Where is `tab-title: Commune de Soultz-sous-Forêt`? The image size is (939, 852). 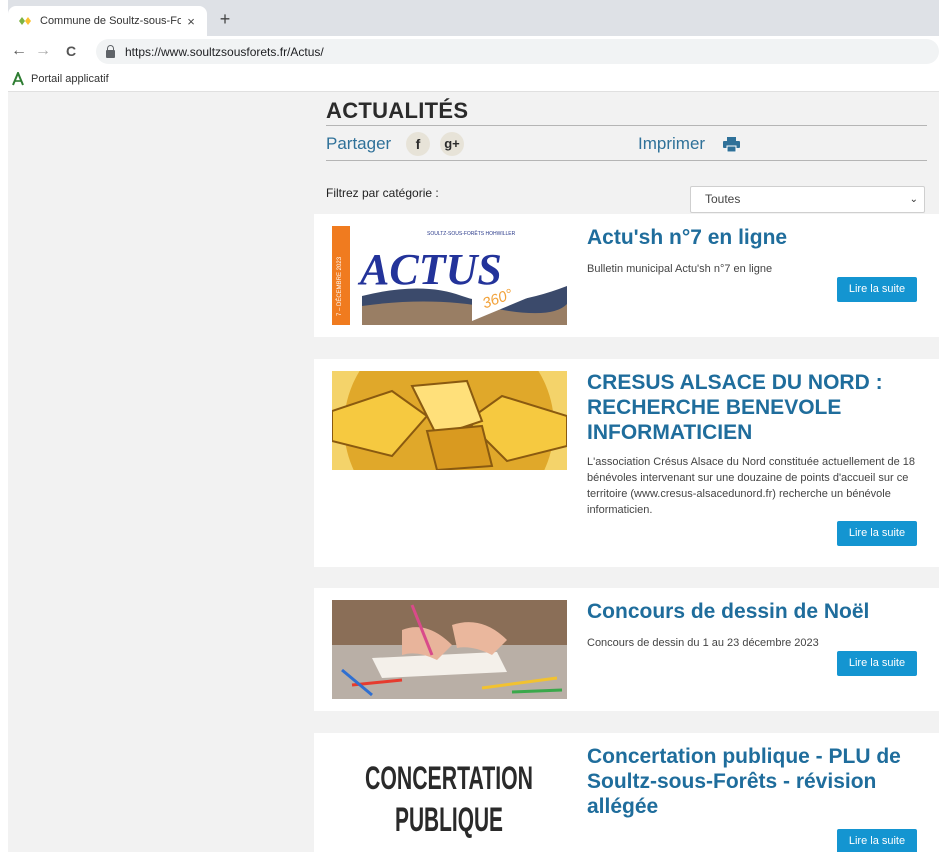
tab-title: Commune de Soultz-sous-Forêt is located at coordinates (110, 21).